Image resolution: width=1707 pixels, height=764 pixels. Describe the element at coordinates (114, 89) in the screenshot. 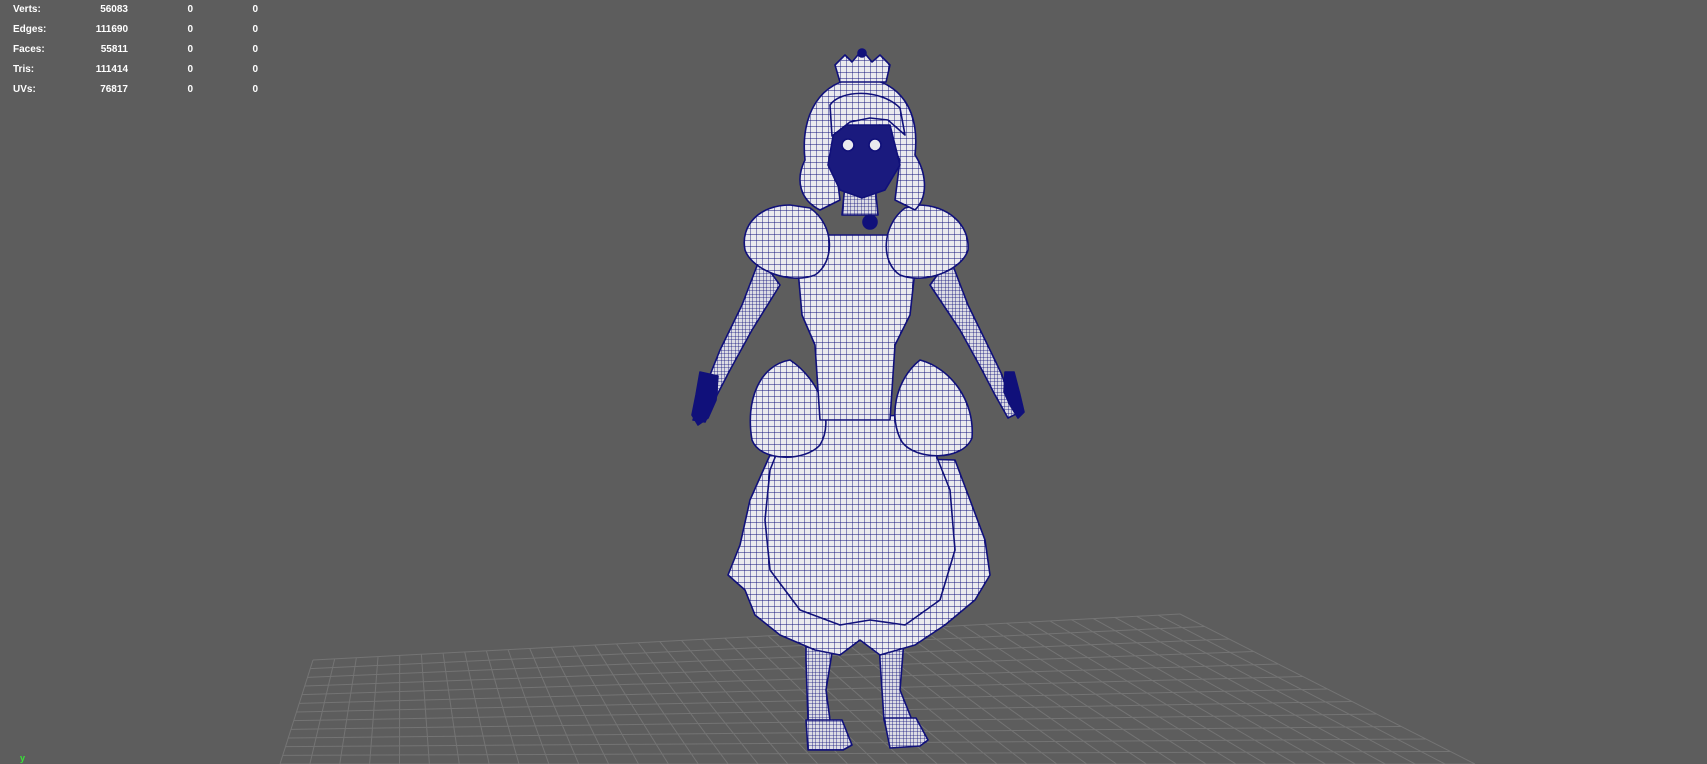

I see `hud-value: 76817` at that location.